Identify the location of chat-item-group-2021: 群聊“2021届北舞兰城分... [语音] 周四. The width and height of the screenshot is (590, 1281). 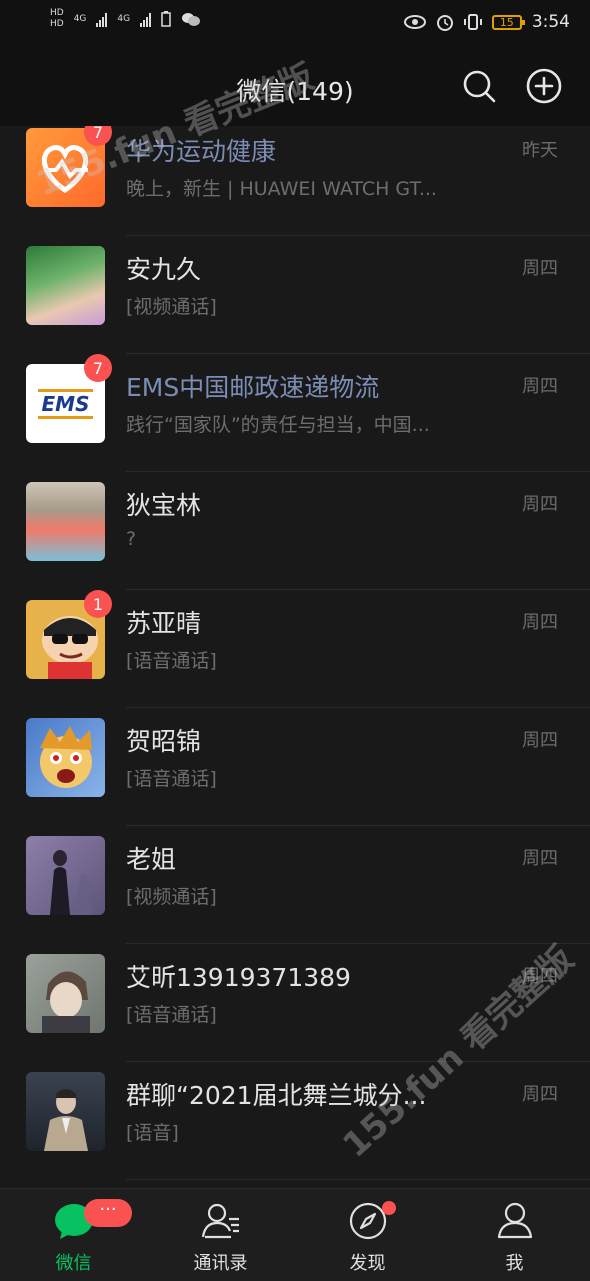
(295, 1121).